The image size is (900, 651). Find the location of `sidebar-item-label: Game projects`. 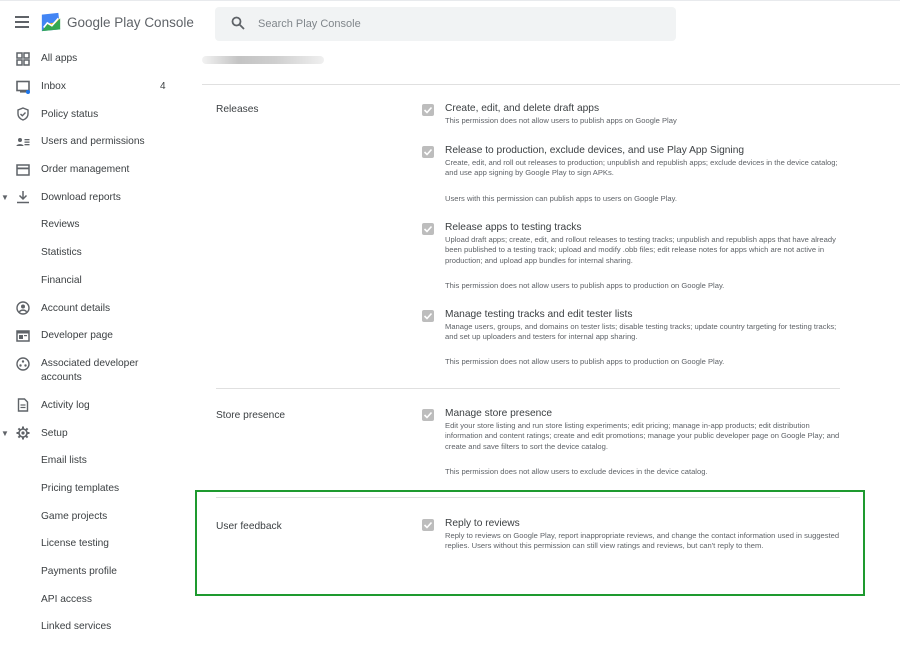

sidebar-item-label: Game projects is located at coordinates (74, 516).